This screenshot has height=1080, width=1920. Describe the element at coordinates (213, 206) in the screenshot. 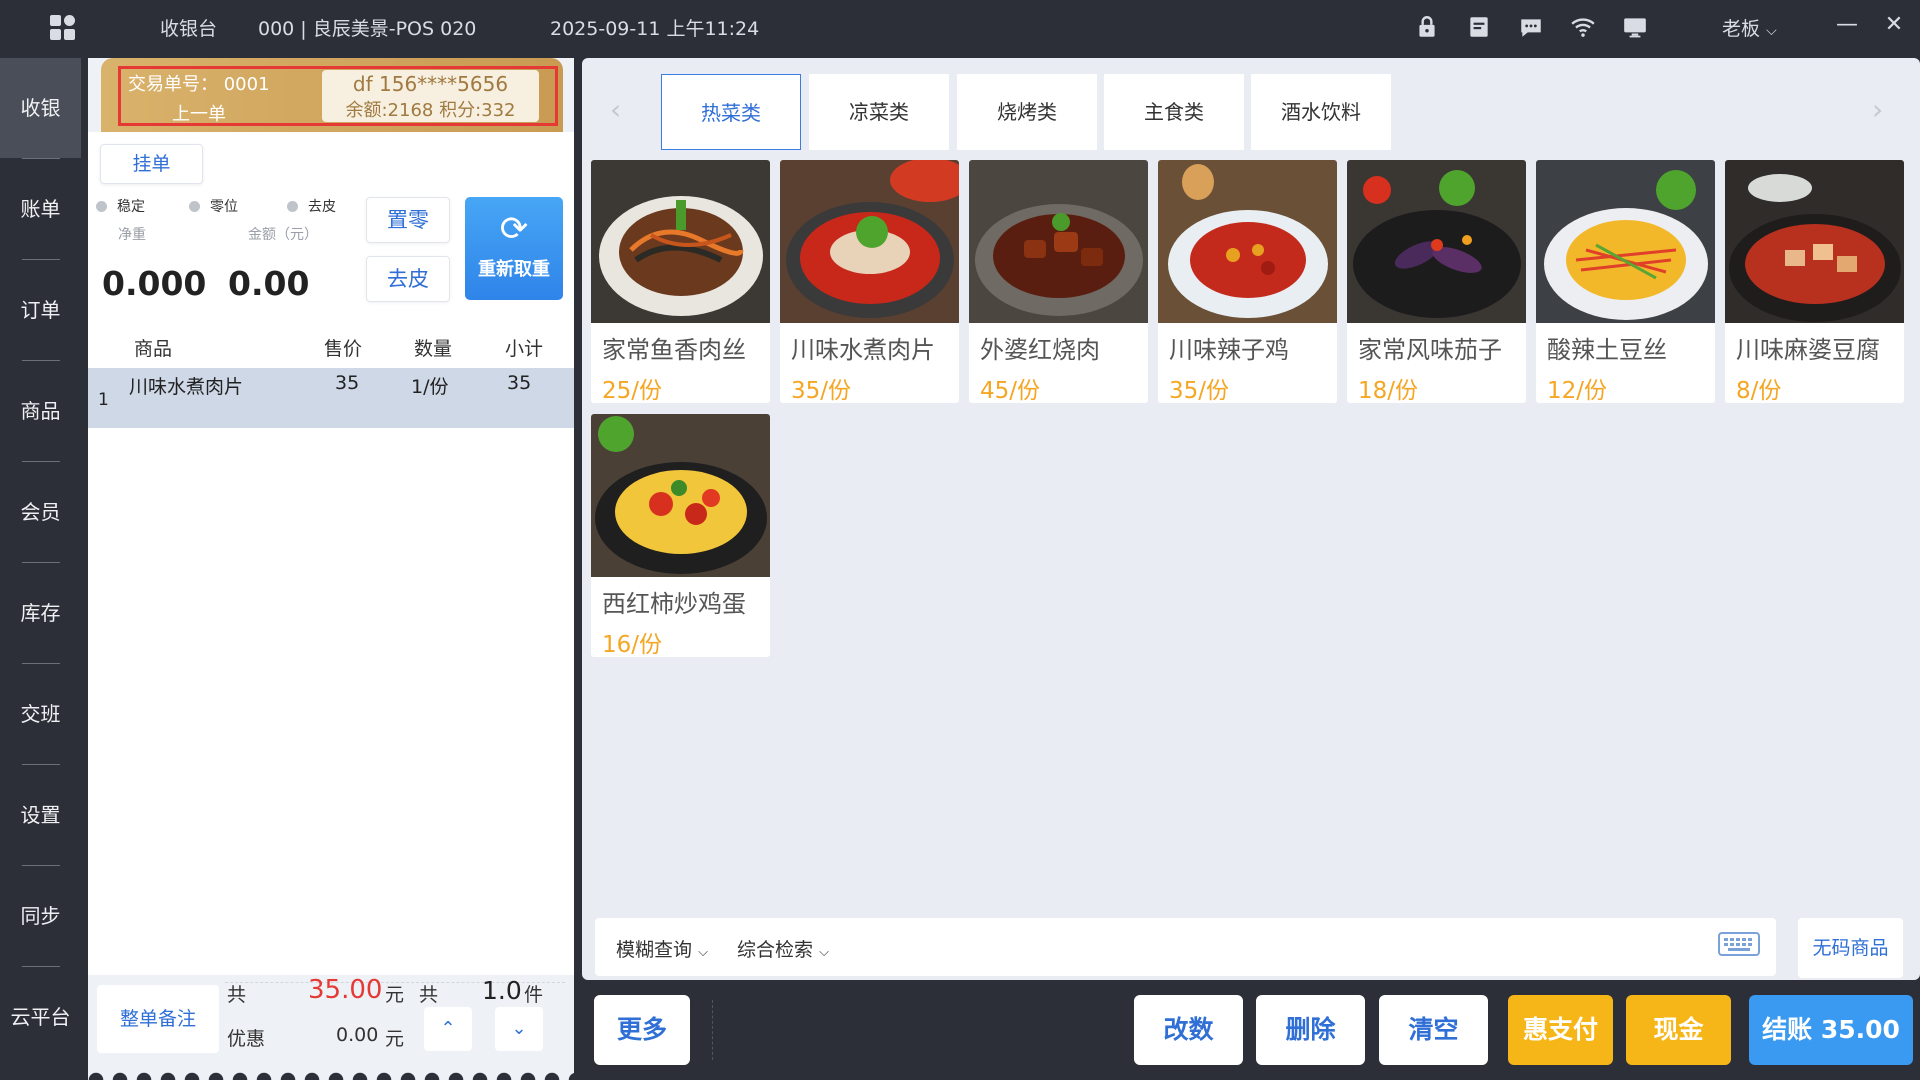

I see `scale-zero-indicator: 零位` at that location.